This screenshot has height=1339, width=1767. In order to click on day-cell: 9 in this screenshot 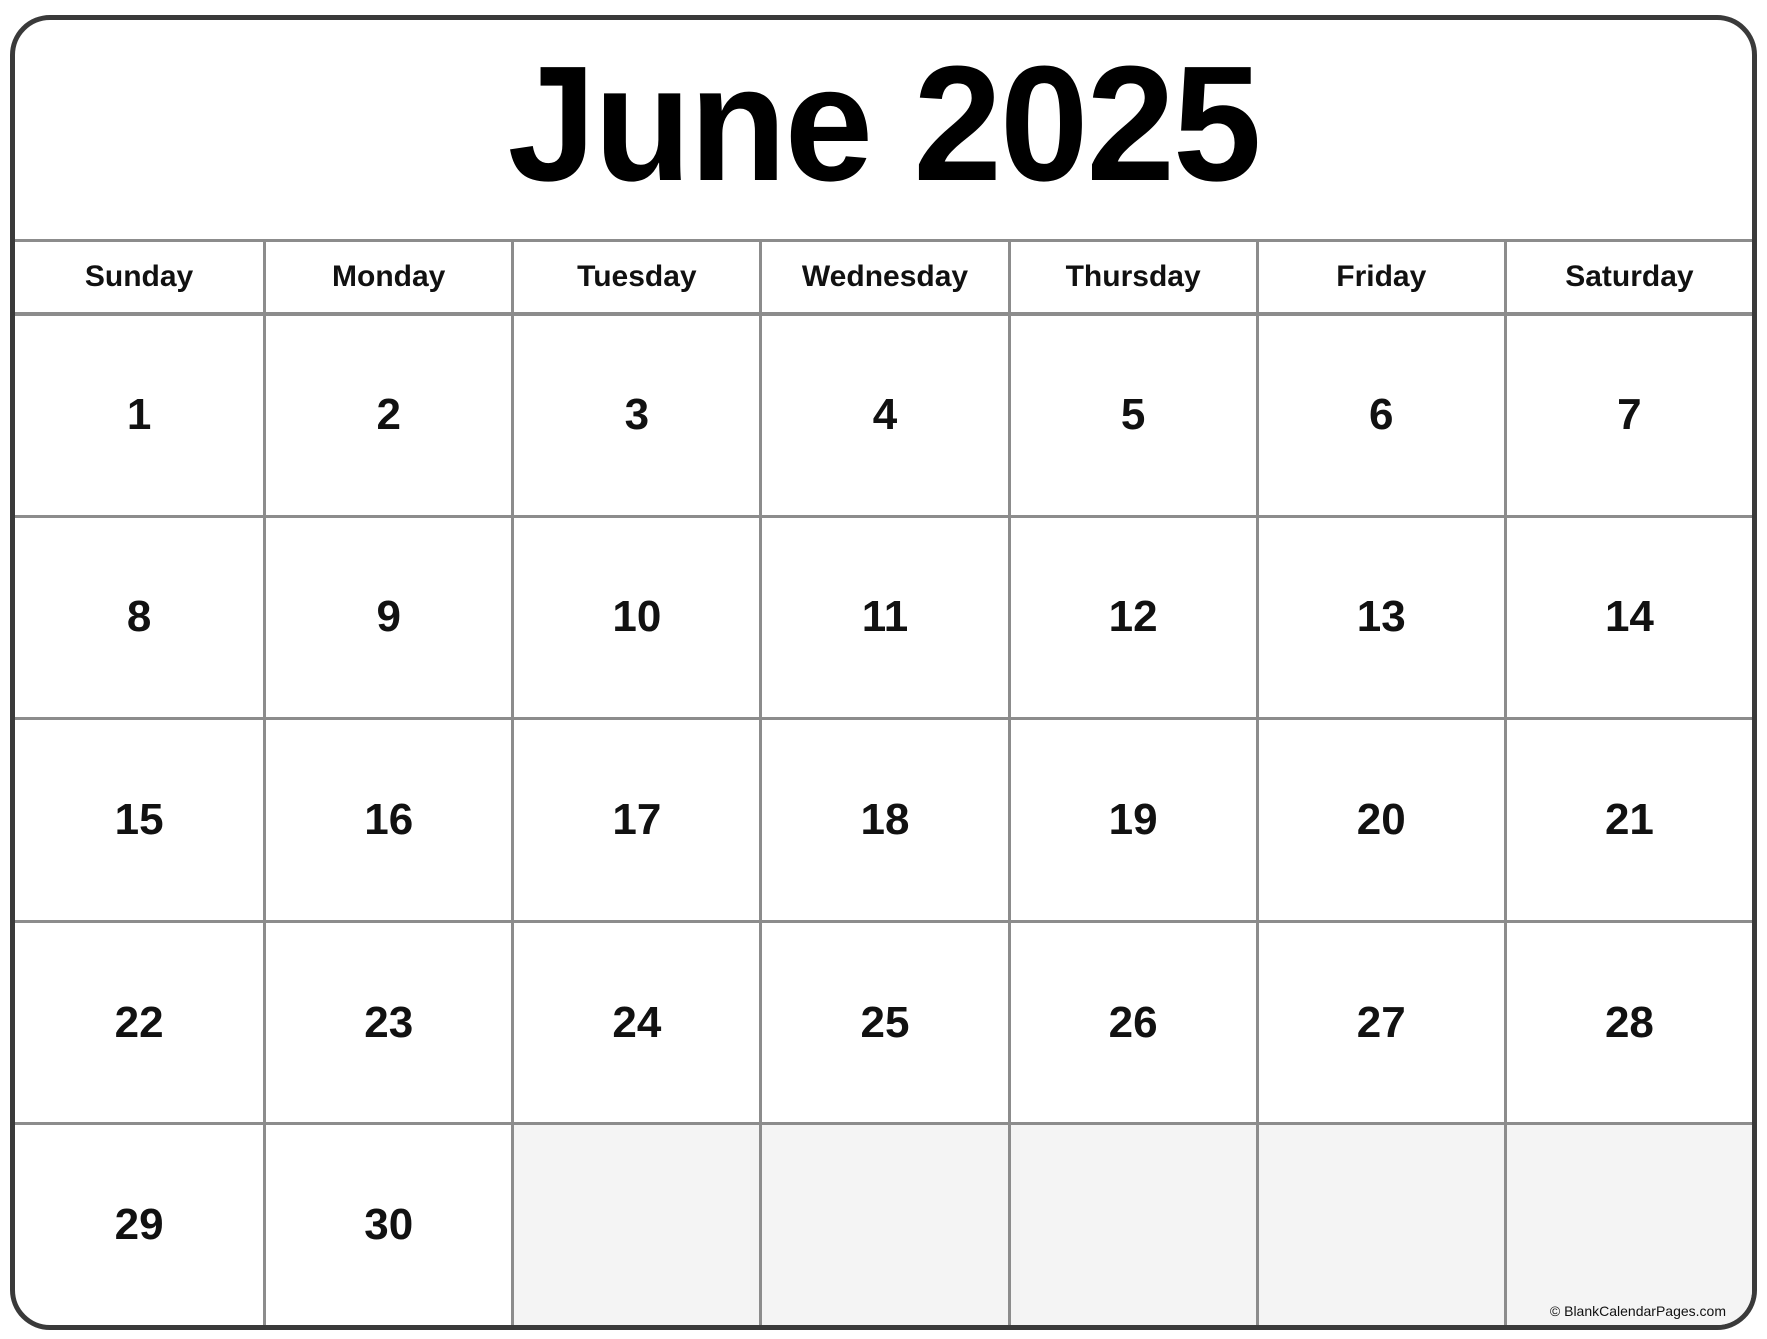, I will do `click(387, 616)`.